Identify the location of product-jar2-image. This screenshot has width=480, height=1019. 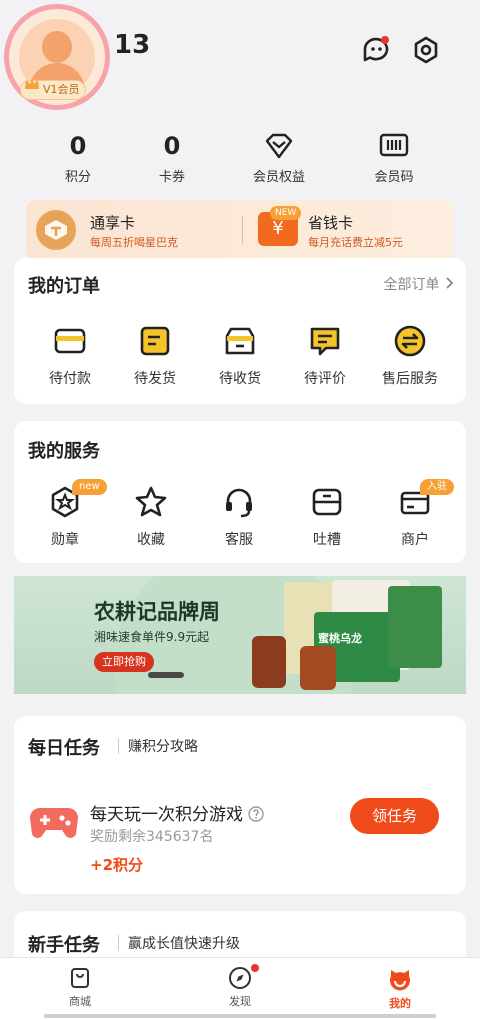
(318, 668).